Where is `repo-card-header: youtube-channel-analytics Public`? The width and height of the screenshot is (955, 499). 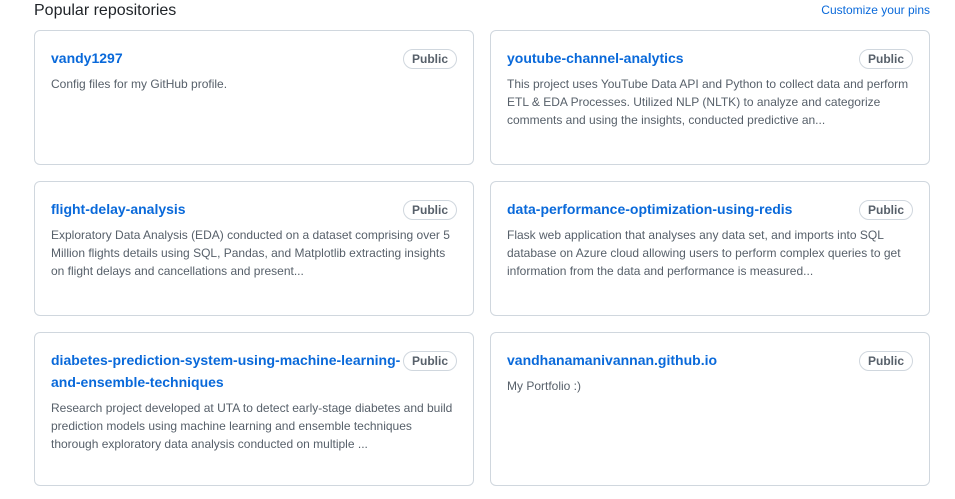
repo-card-header: youtube-channel-analytics Public is located at coordinates (710, 58).